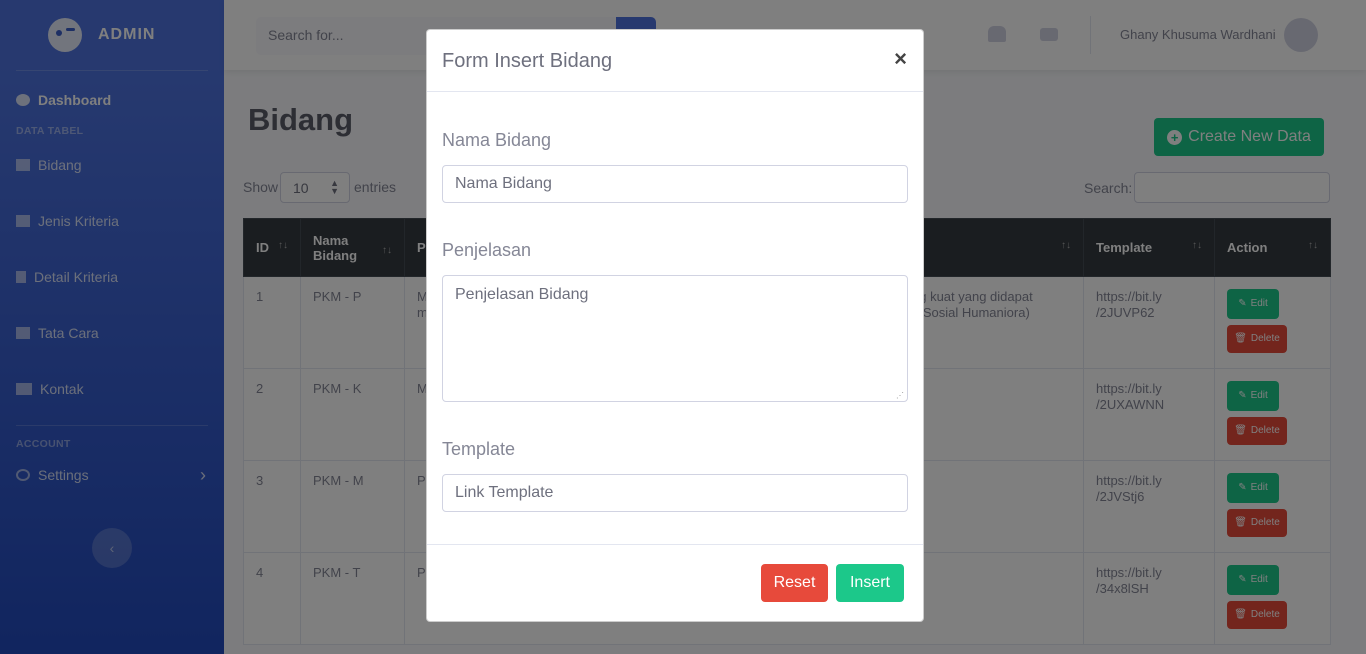  I want to click on template-input: Link Template, so click(675, 493).